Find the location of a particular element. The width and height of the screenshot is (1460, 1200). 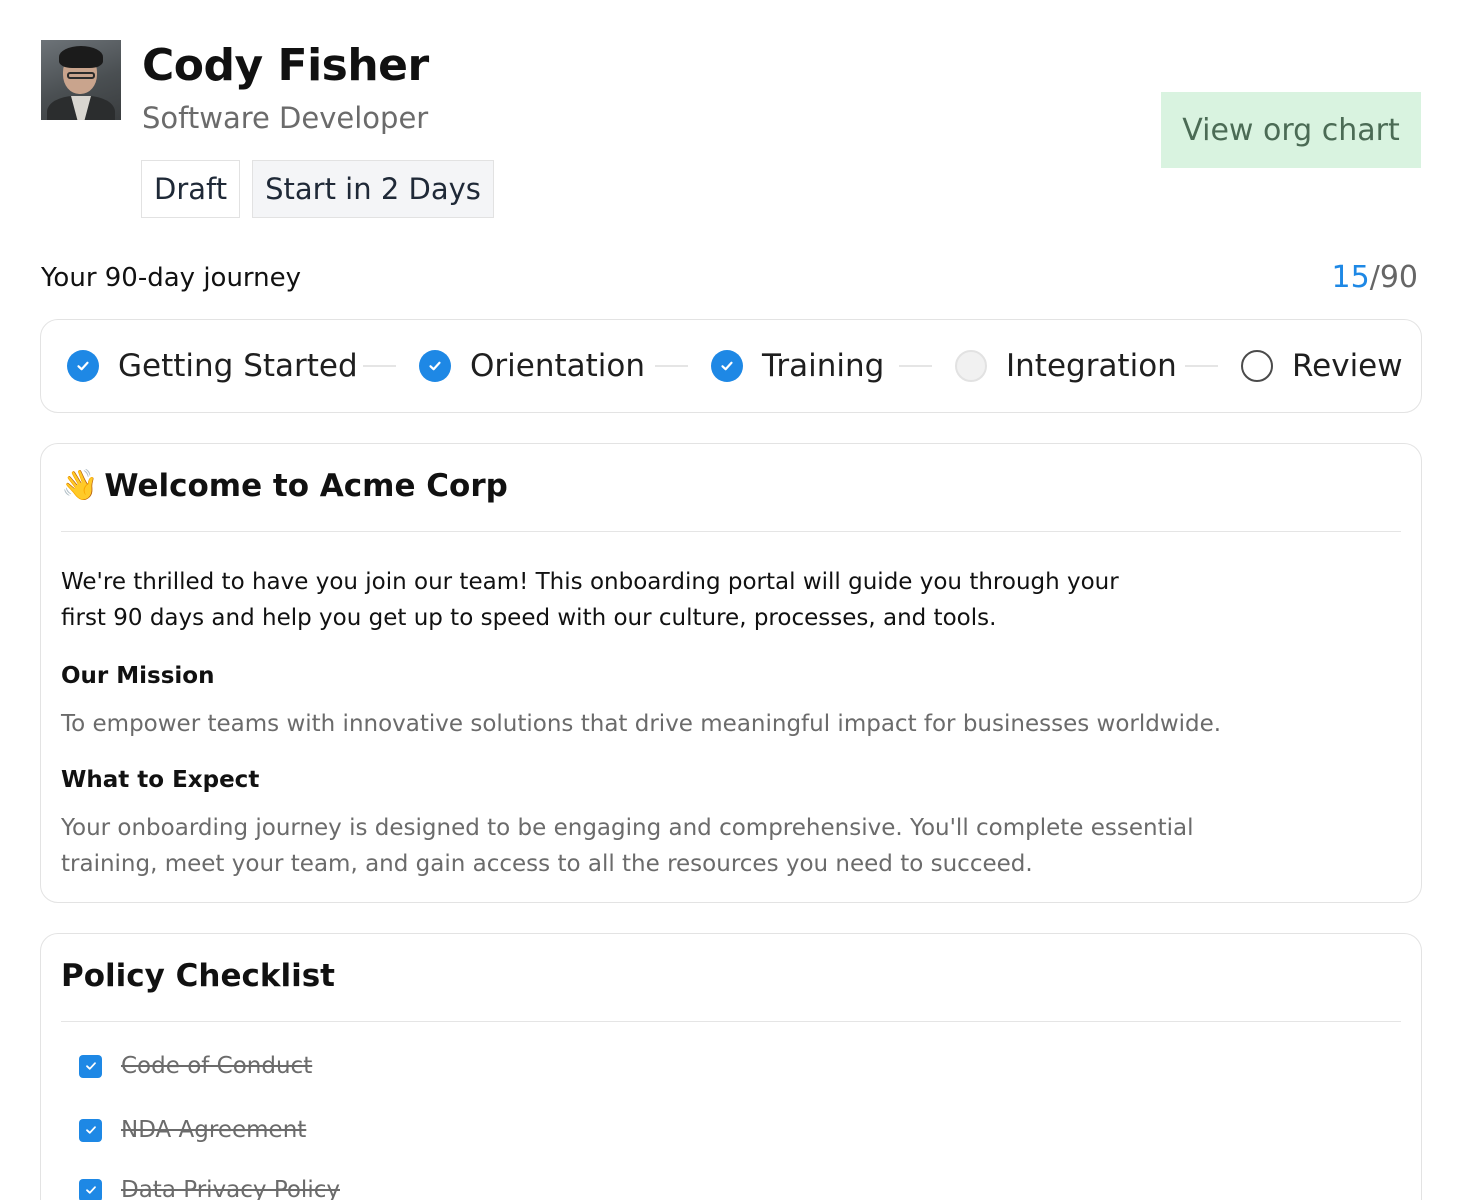

step-training: Training is located at coordinates (797, 366).